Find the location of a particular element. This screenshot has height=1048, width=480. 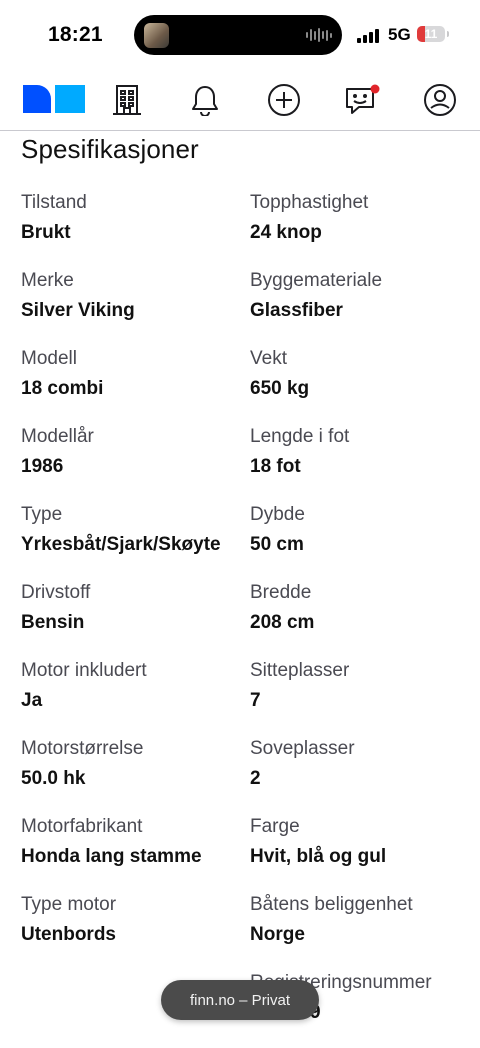

spec-merke: Merke Silver Viking is located at coordinates (136, 296).